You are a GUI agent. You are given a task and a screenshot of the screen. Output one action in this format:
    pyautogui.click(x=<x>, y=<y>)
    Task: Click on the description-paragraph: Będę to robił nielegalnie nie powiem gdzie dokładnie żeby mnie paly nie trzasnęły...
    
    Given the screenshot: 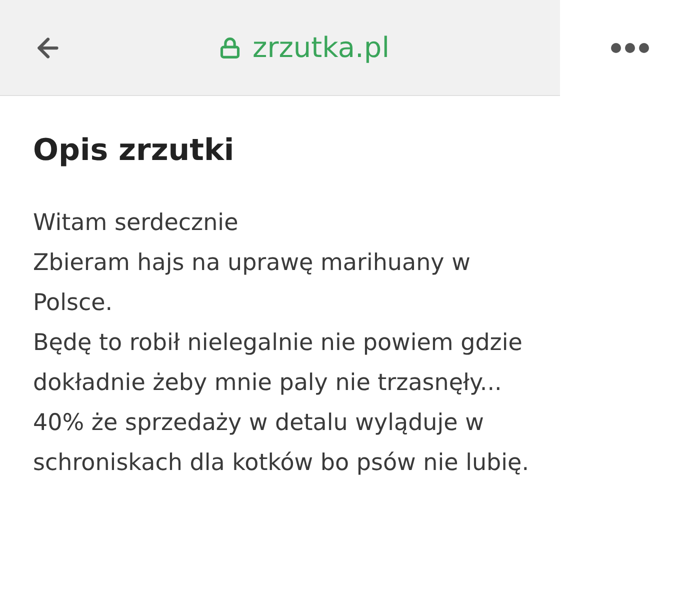 What is the action you would take?
    pyautogui.click(x=278, y=363)
    